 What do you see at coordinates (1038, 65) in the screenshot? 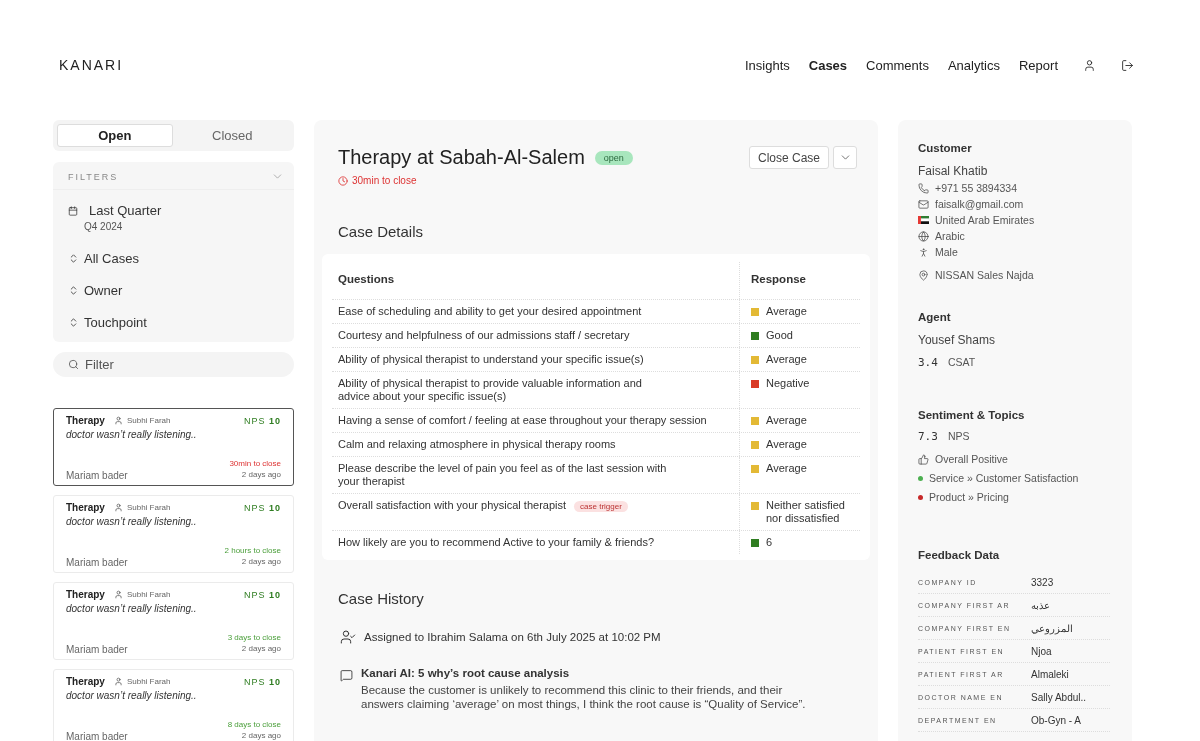
I see `nav-link: Report` at bounding box center [1038, 65].